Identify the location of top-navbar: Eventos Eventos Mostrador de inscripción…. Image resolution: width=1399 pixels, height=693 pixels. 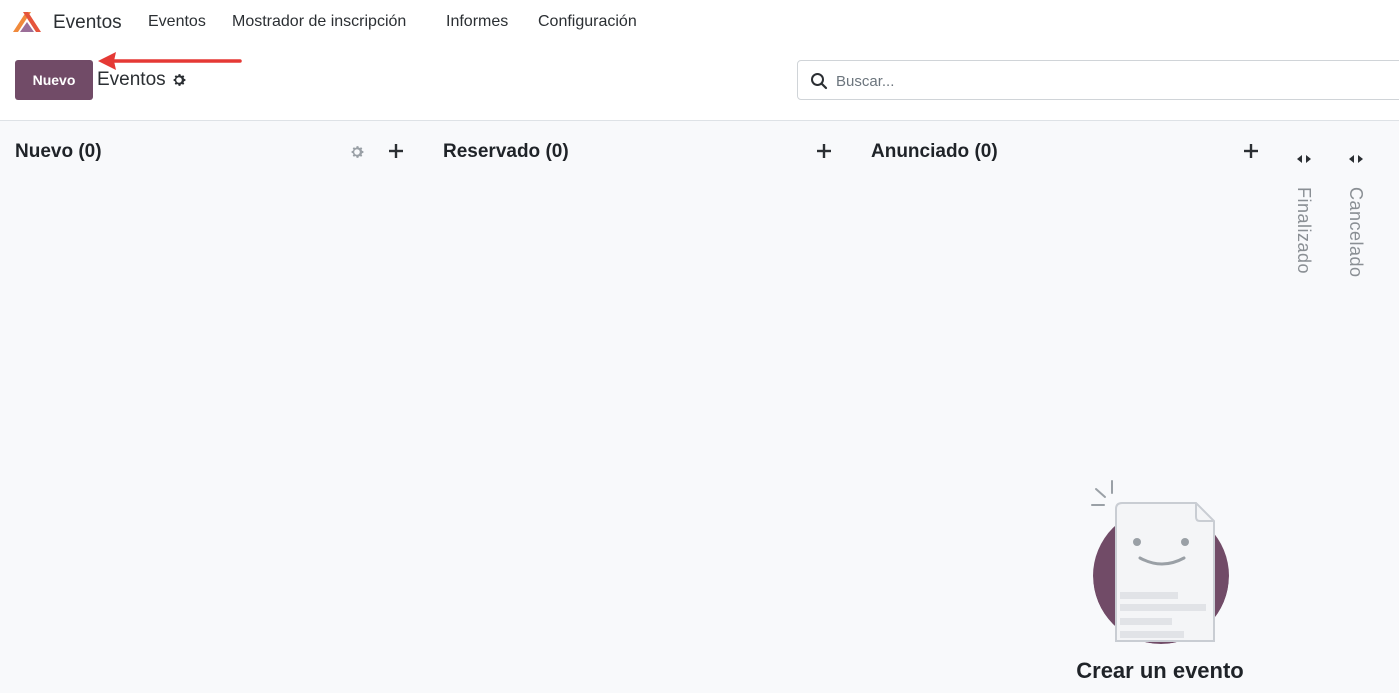
(699, 22).